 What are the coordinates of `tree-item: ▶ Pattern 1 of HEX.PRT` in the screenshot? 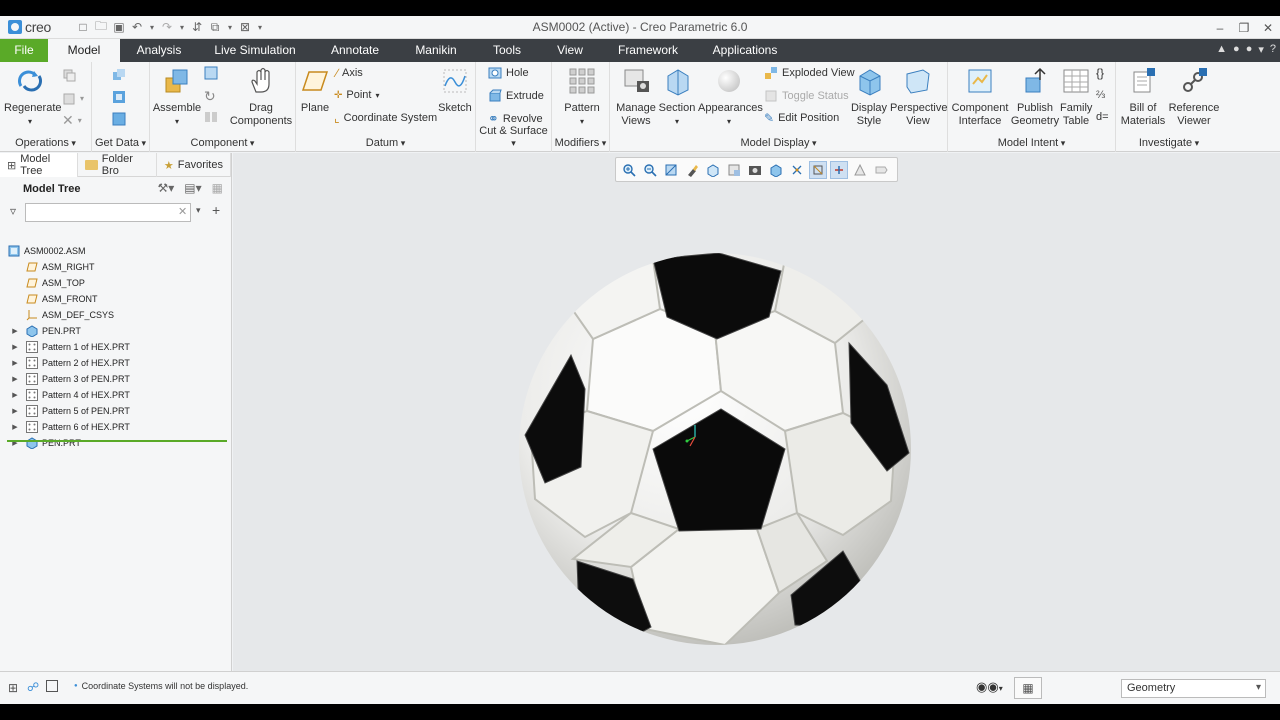 It's located at (70, 347).